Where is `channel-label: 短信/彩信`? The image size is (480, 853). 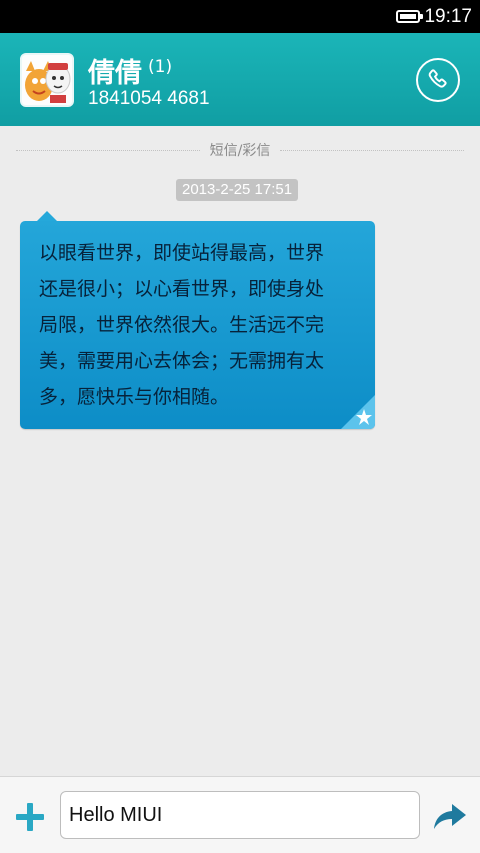
channel-label: 短信/彩信 is located at coordinates (240, 151).